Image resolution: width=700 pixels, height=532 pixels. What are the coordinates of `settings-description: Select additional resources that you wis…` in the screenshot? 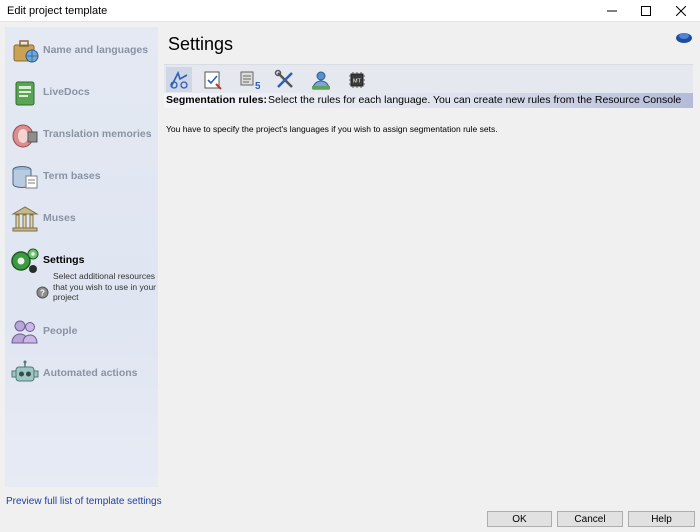 It's located at (105, 286).